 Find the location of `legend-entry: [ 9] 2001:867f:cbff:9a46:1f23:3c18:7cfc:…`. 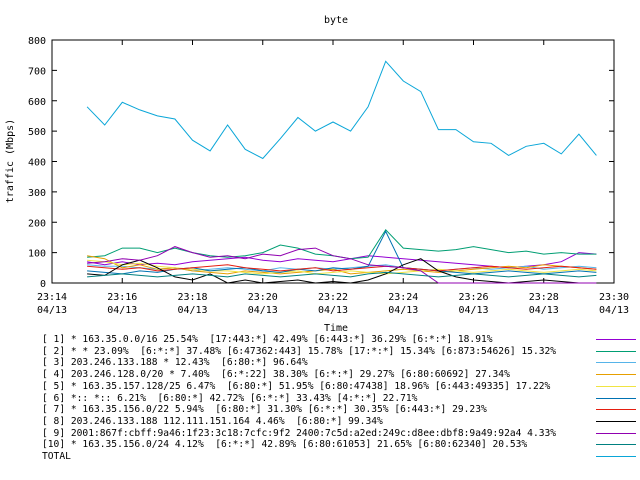

legend-entry: [ 9] 2001:867f:cbff:9a46:1f23:3c18:7cfc:… is located at coordinates (339, 433).